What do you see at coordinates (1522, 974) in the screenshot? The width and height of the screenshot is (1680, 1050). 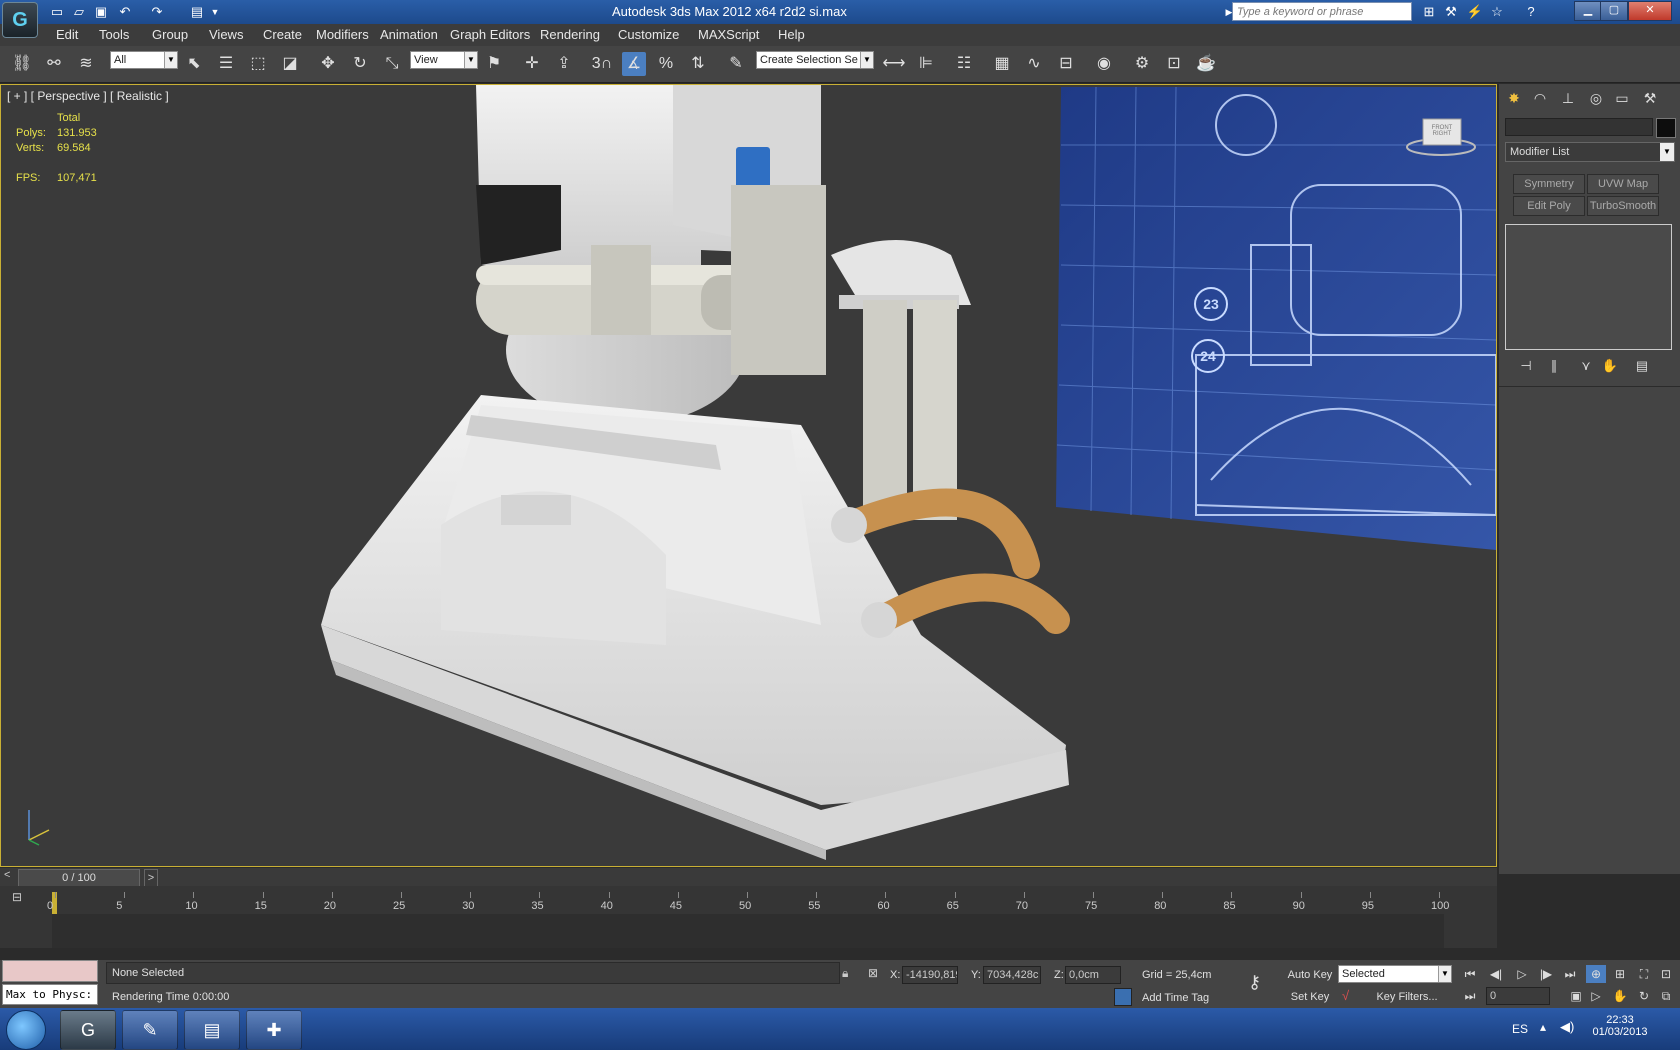 I see `play-icon: ▷` at bounding box center [1522, 974].